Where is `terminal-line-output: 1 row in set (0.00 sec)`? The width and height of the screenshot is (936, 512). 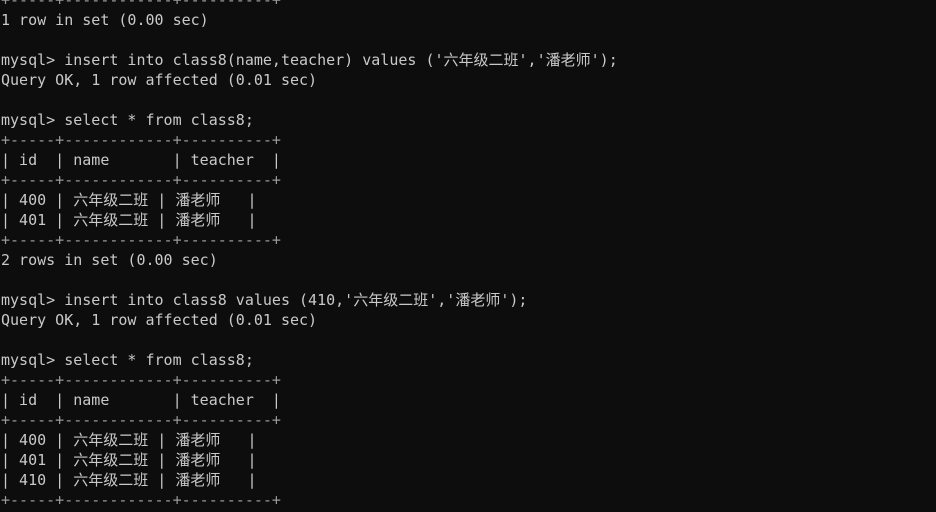
terminal-line-output: 1 row in set (0.00 sec) is located at coordinates (105, 20).